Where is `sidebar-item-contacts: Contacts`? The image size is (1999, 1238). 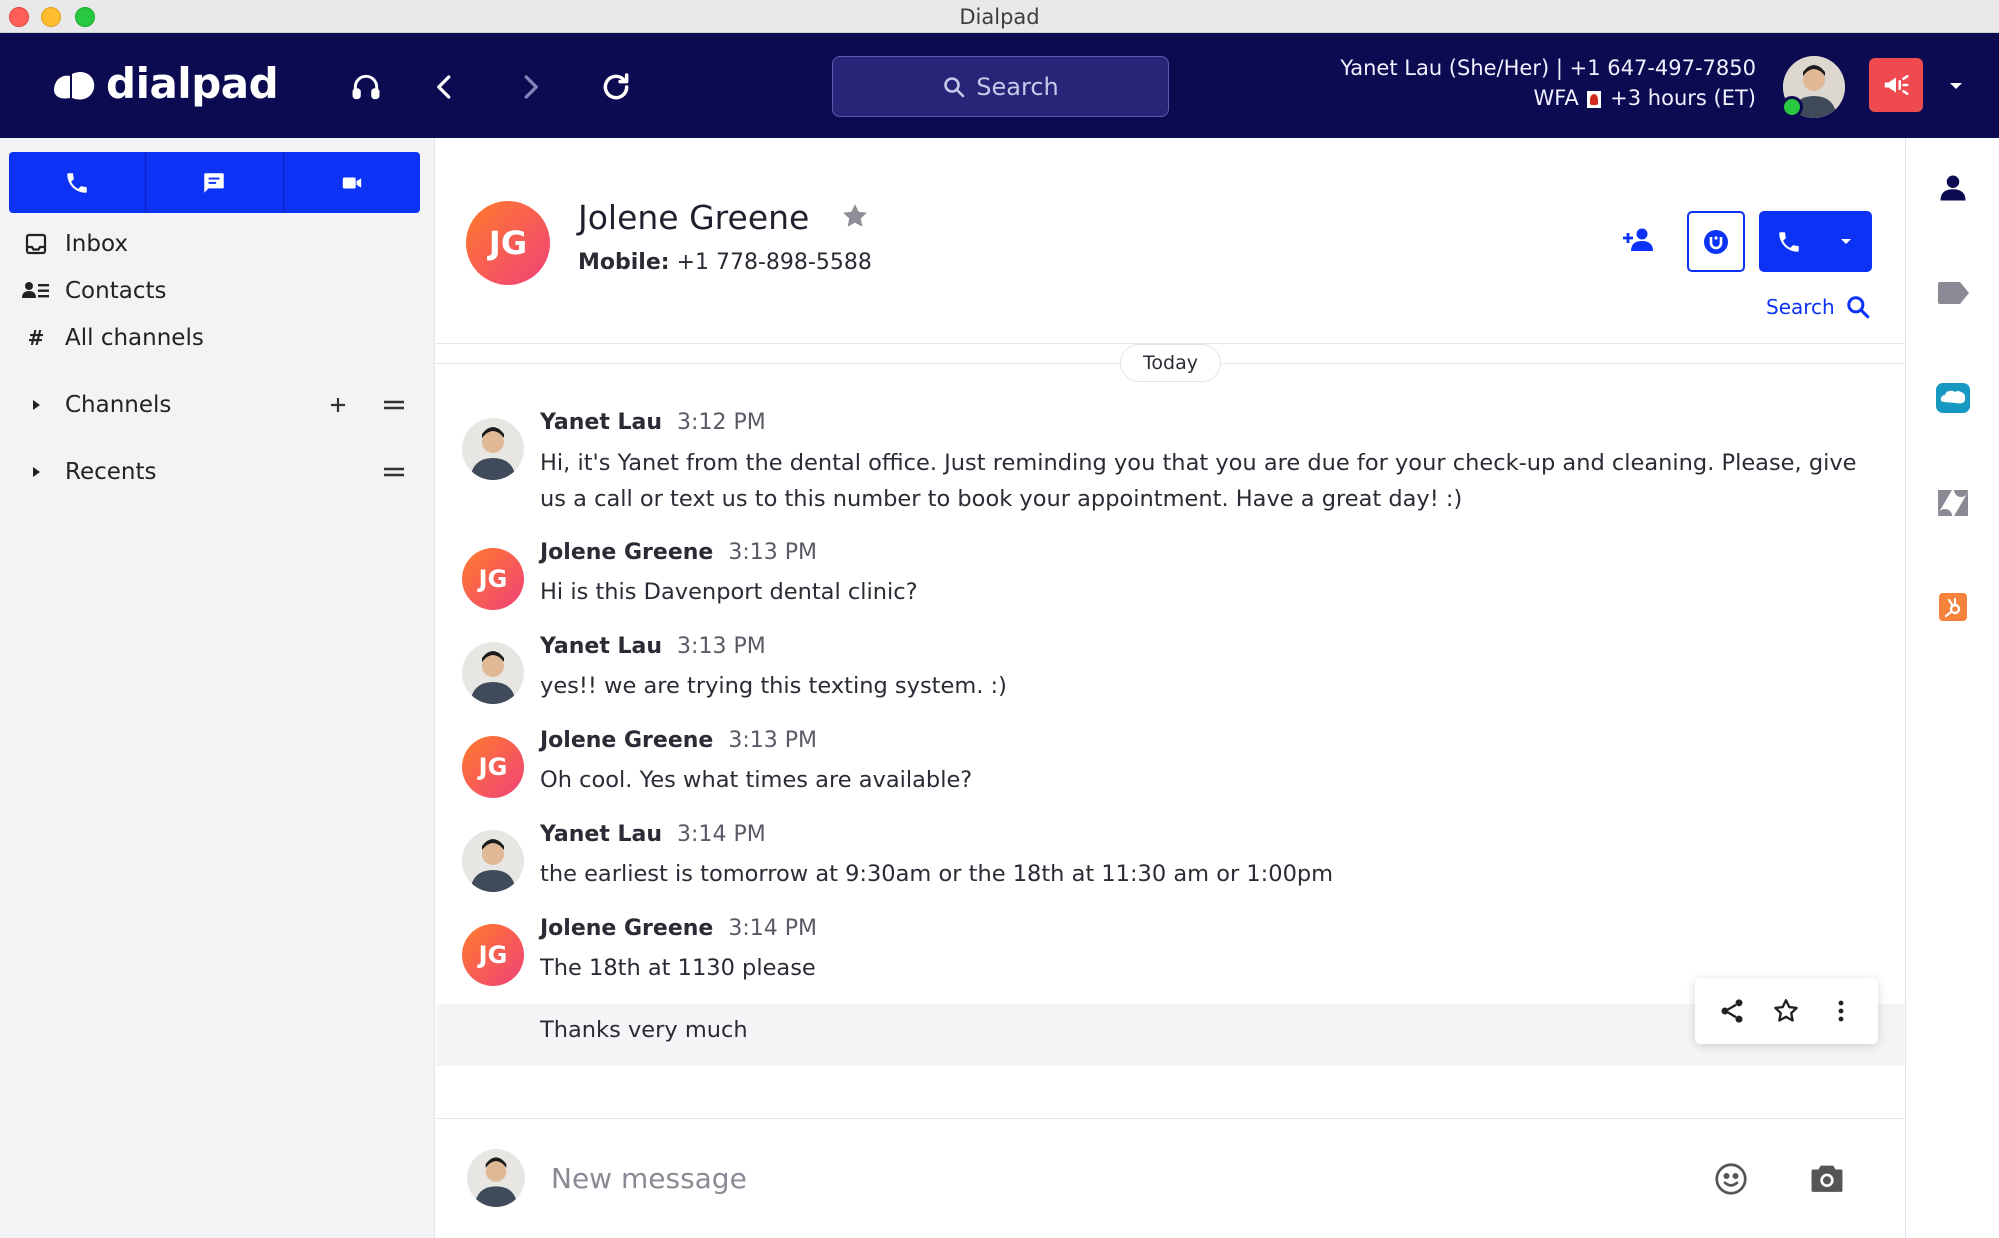
sidebar-item-contacts: Contacts is located at coordinates (94, 291).